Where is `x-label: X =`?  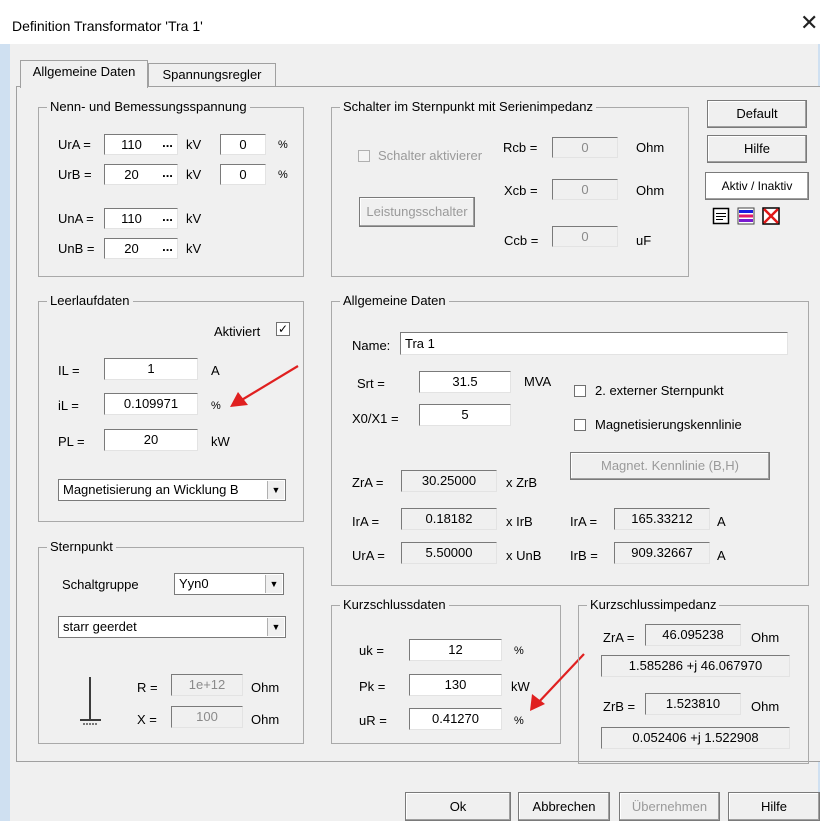 x-label: X = is located at coordinates (147, 719).